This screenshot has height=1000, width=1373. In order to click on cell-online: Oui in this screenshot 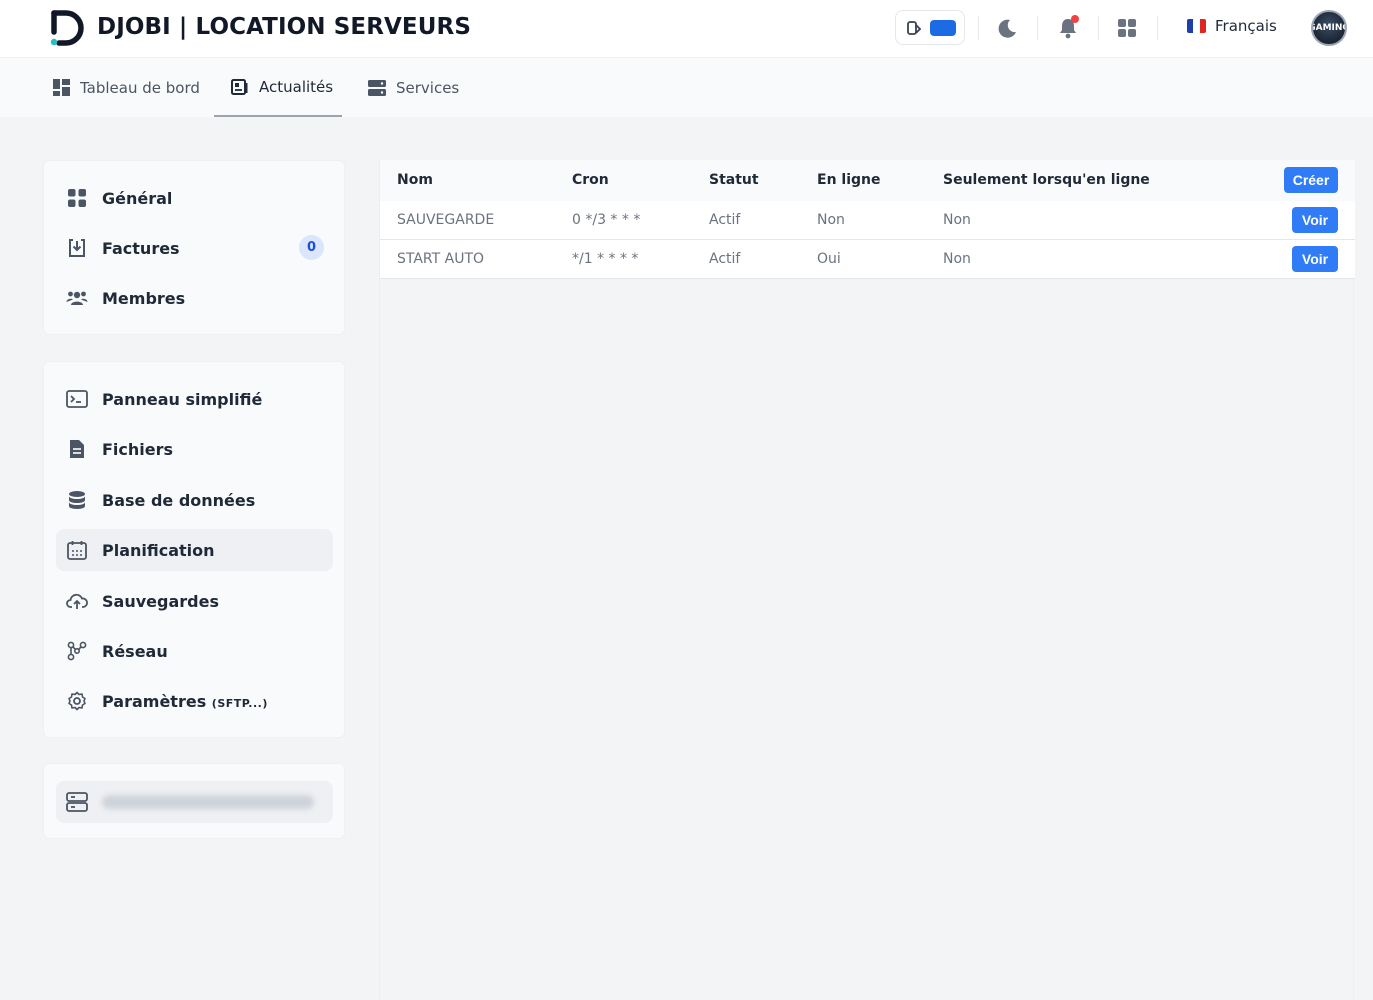, I will do `click(829, 259)`.